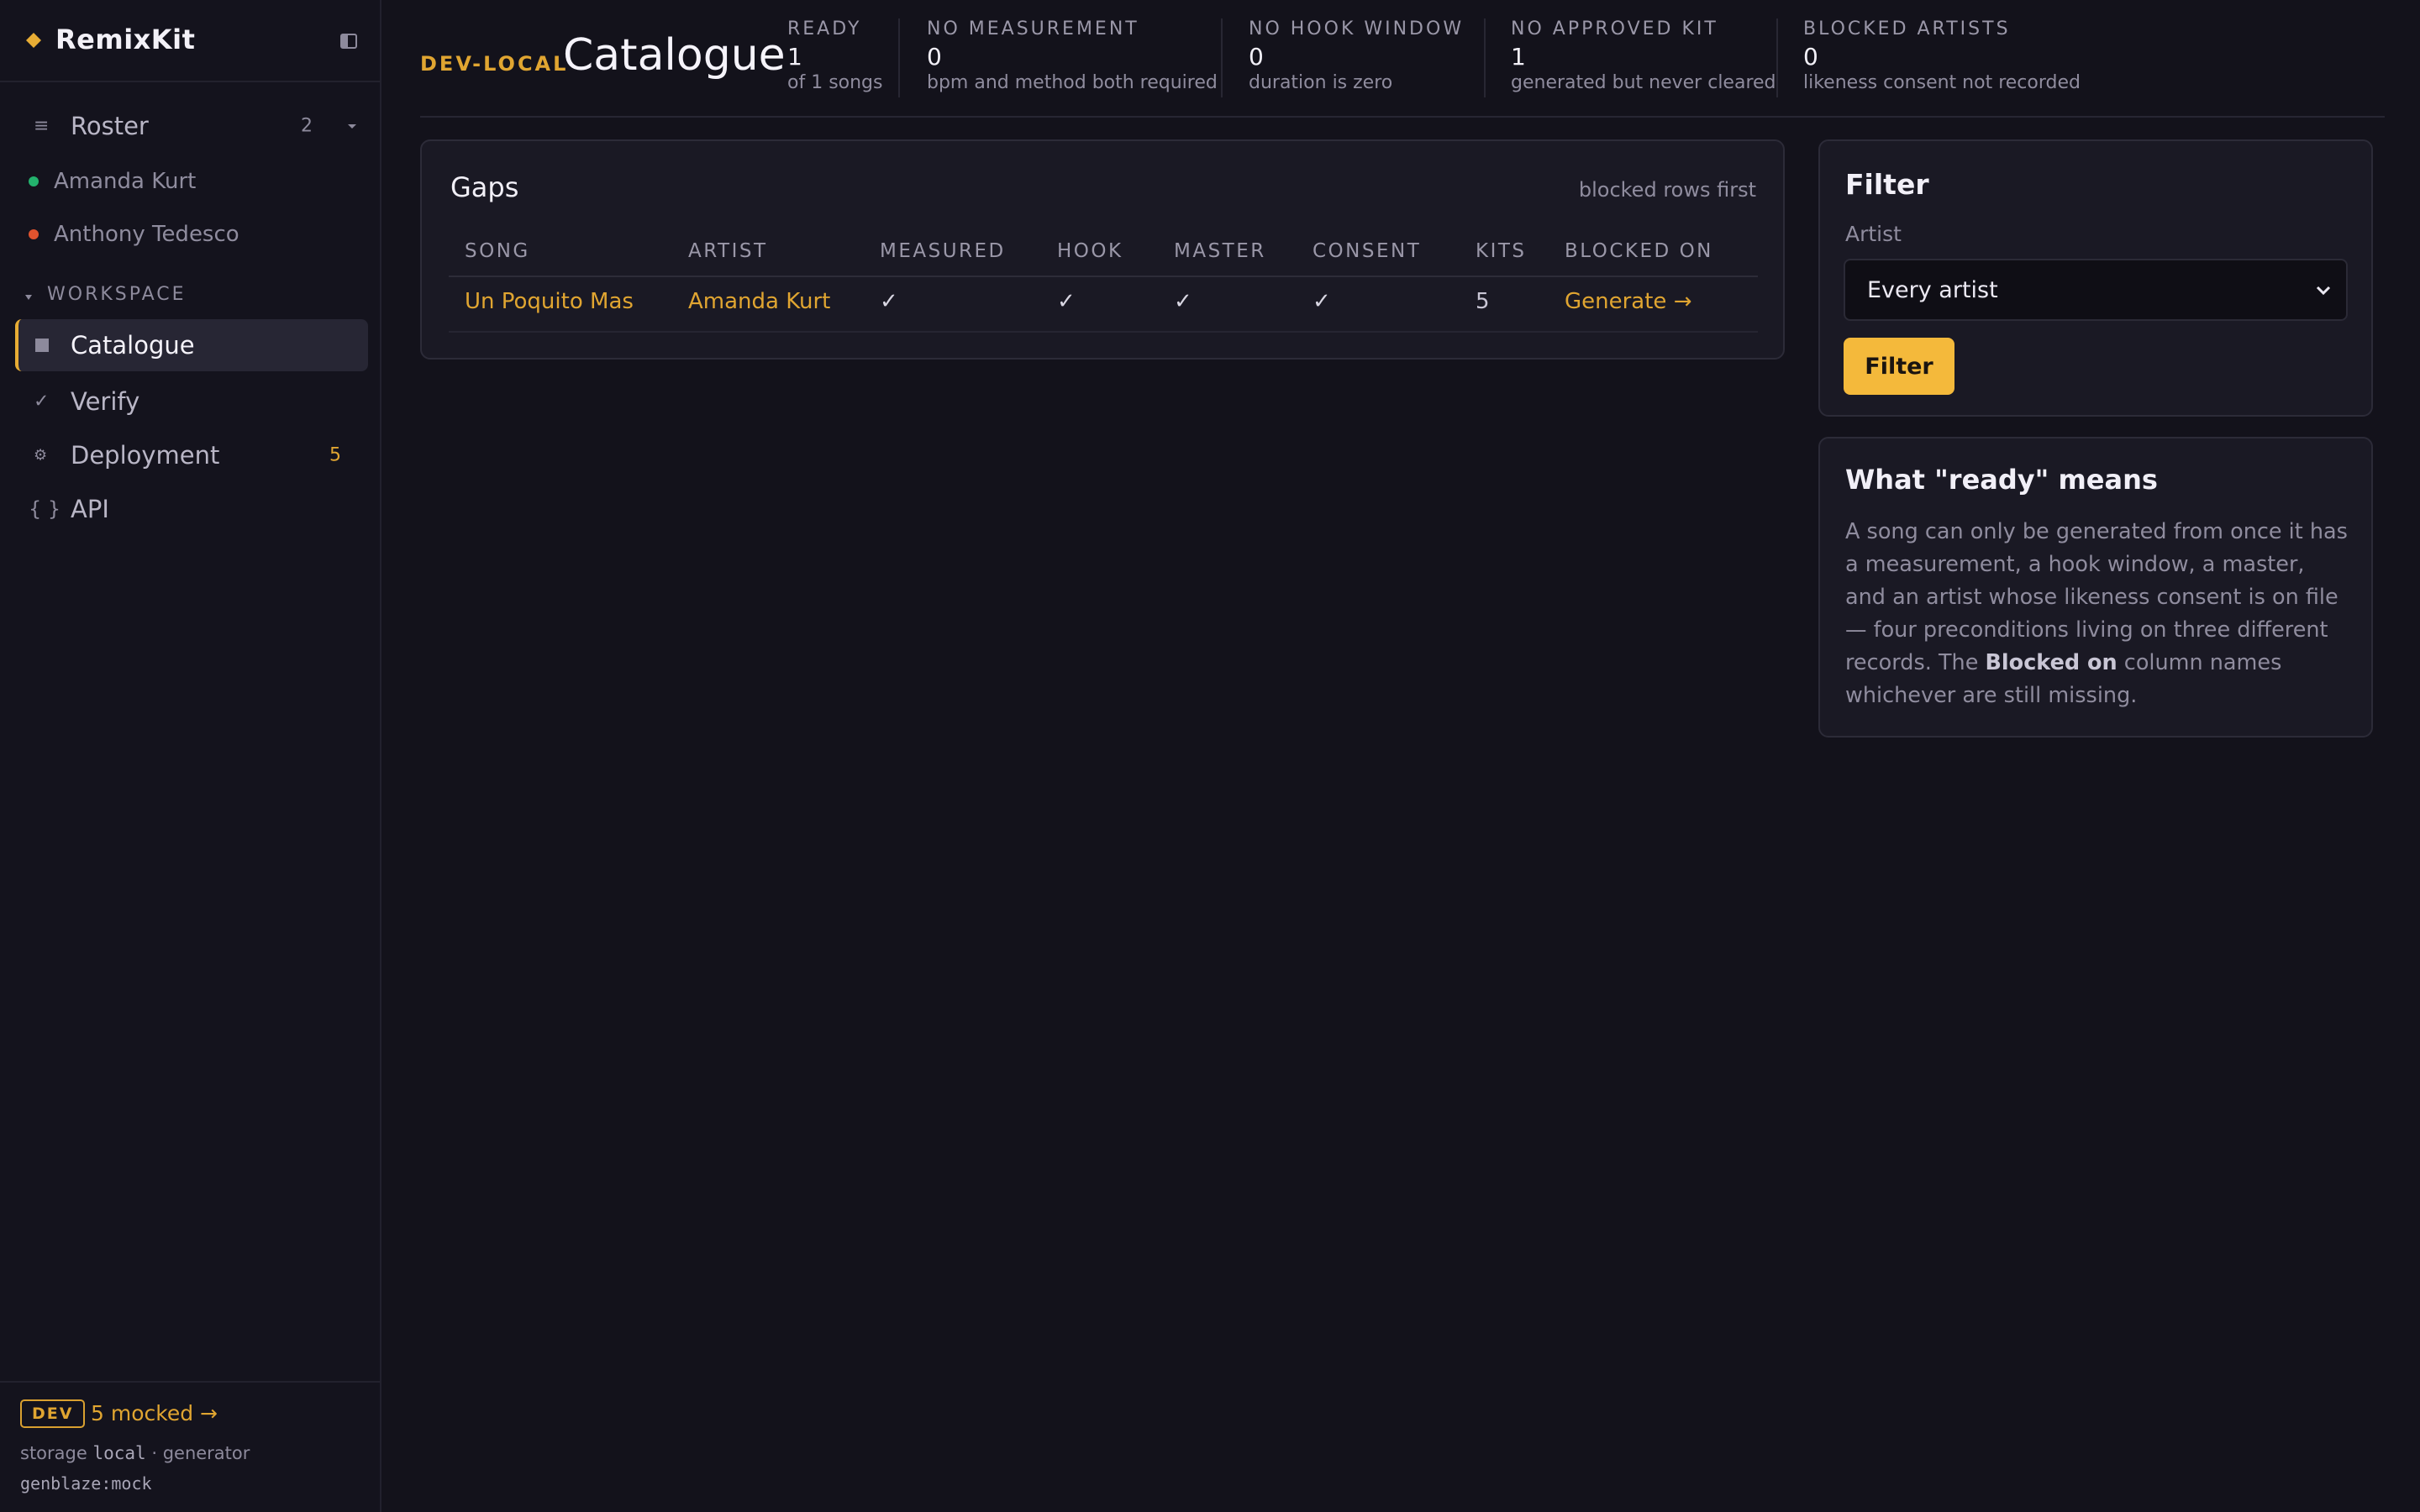 This screenshot has height=1512, width=2420. I want to click on caret-down-icon, so click(352, 126).